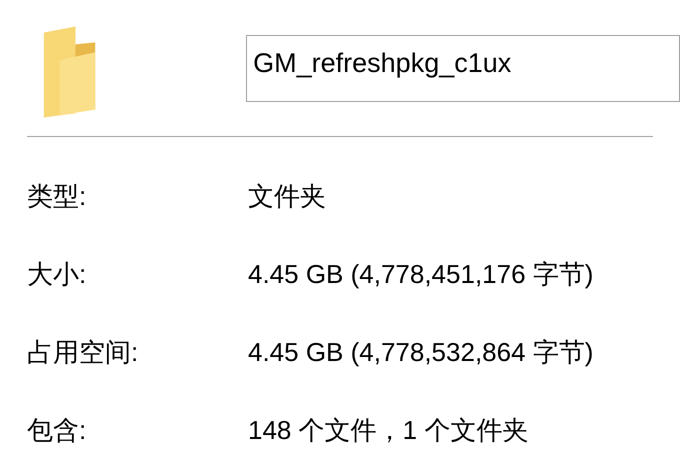  What do you see at coordinates (421, 352) in the screenshot?
I see `property-value: 4.45 GB (4,778,532,864 字节)` at bounding box center [421, 352].